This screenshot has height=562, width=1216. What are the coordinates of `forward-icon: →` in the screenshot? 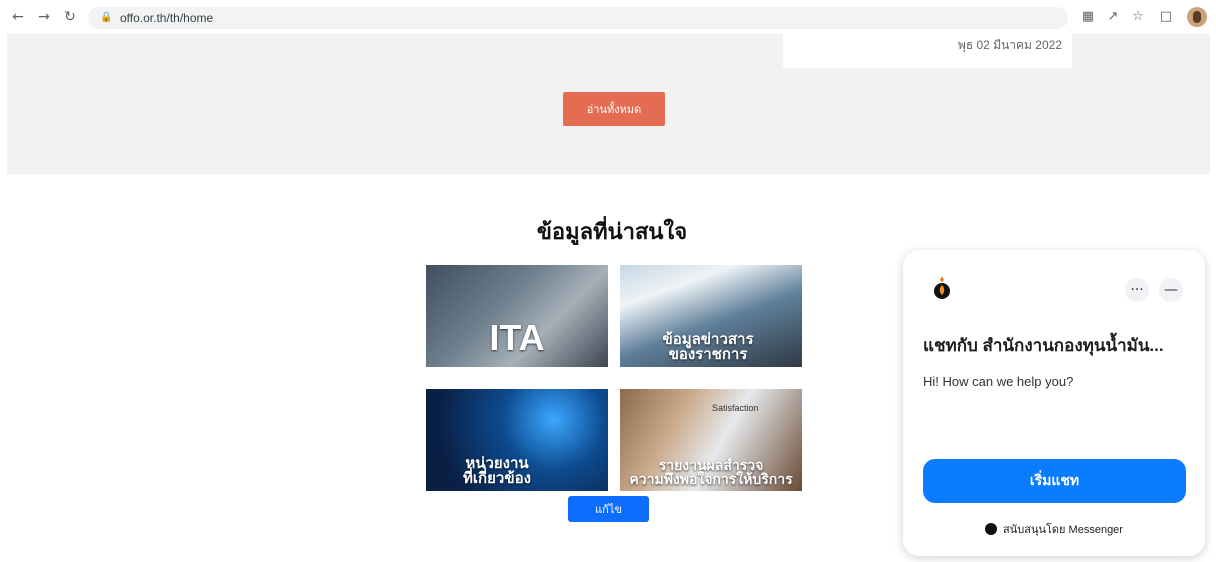 It's located at (44, 17).